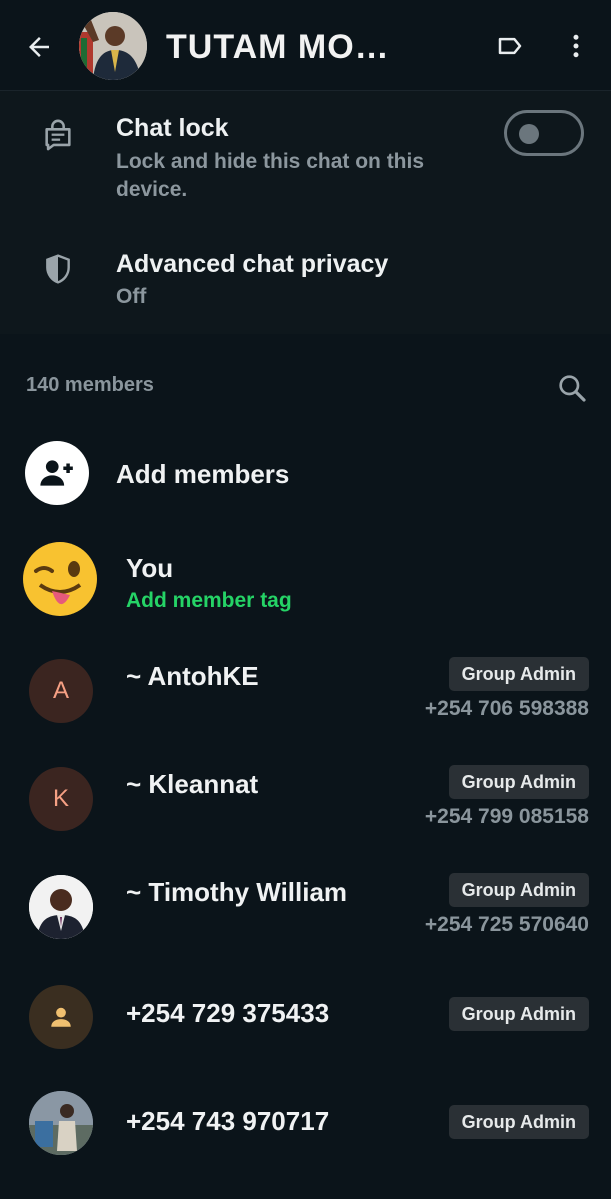  I want to click on group-avatar, so click(113, 46).